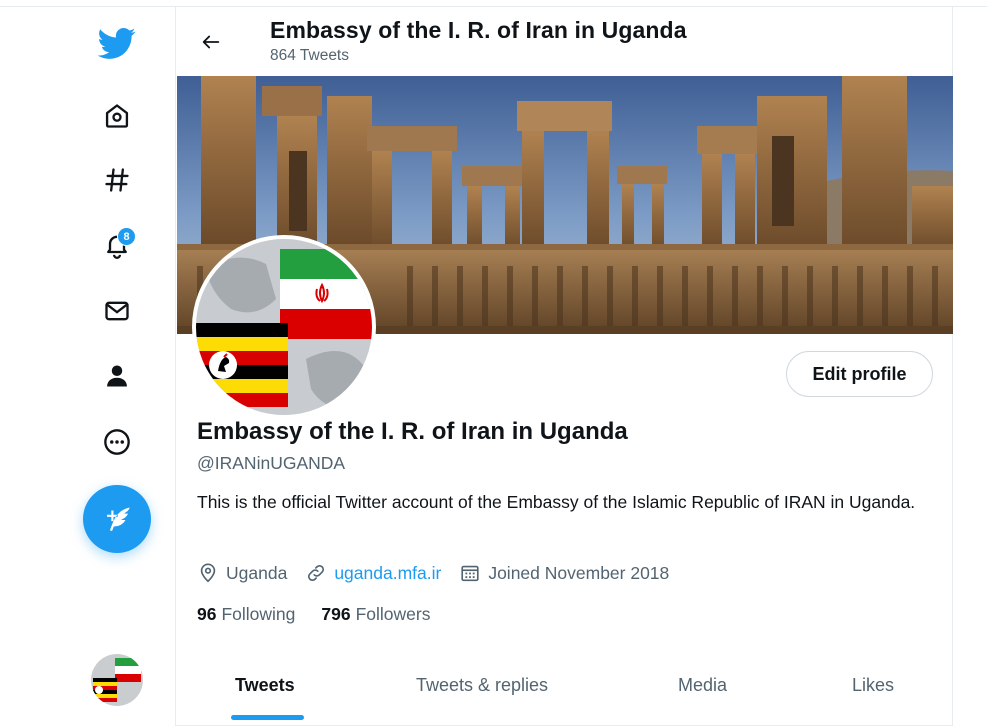  Describe the element at coordinates (702, 685) in the screenshot. I see `tab-media: Media` at that location.